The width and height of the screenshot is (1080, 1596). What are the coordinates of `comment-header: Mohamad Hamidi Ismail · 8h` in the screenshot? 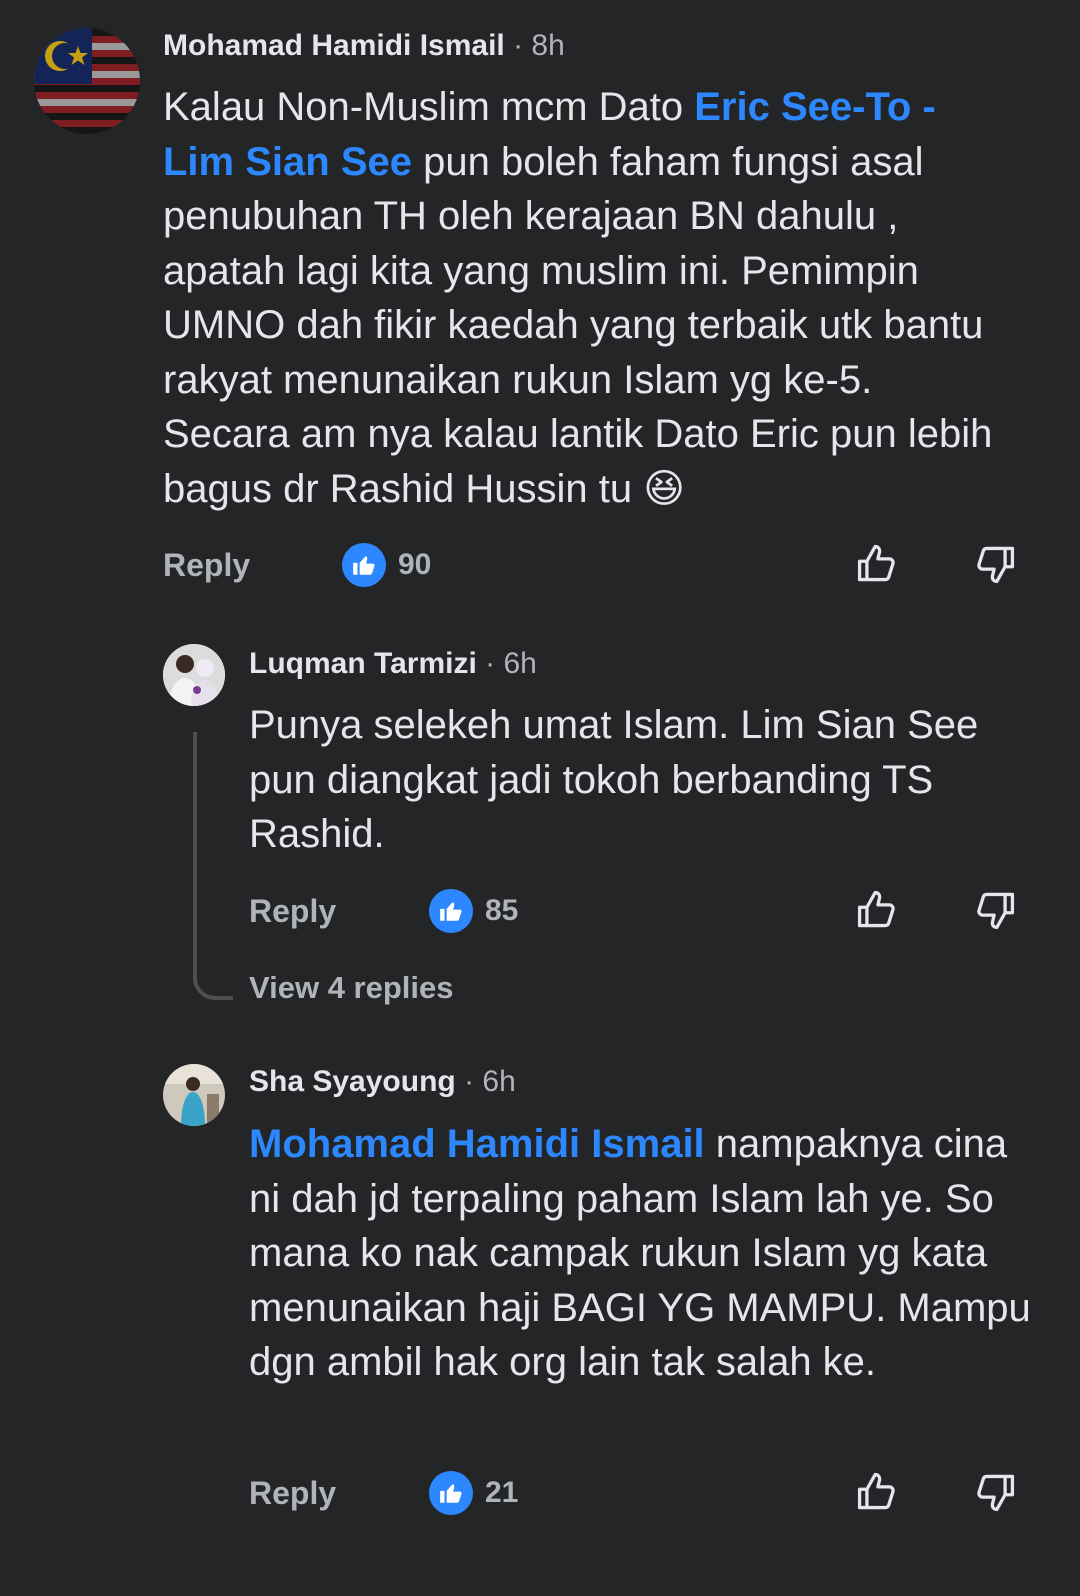 It's located at (364, 46).